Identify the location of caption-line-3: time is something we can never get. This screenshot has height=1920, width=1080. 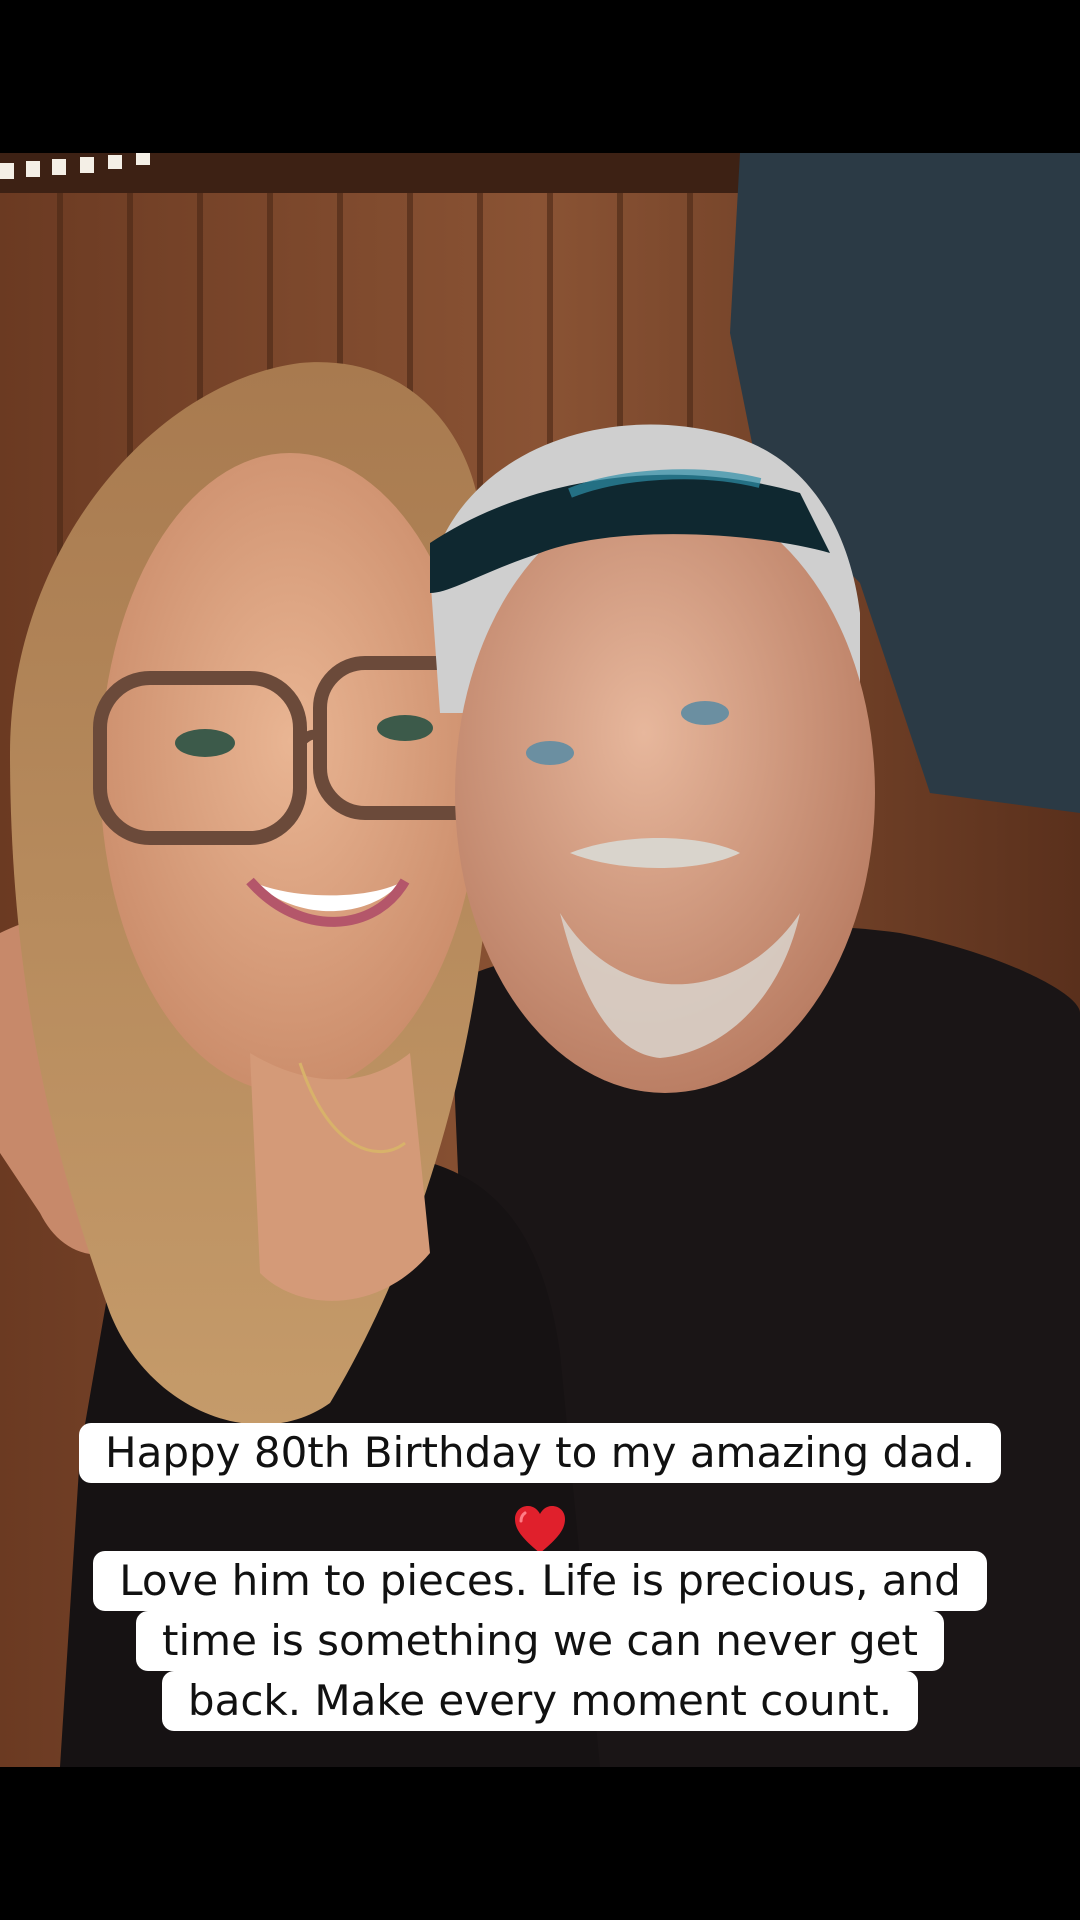
(540, 1641).